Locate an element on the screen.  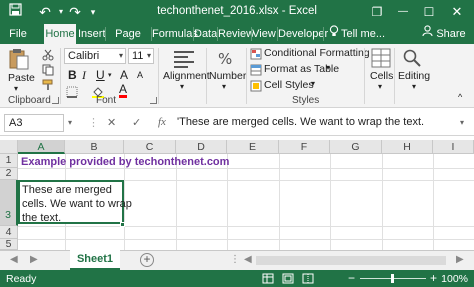
borders-icon is located at coordinates (72, 93).